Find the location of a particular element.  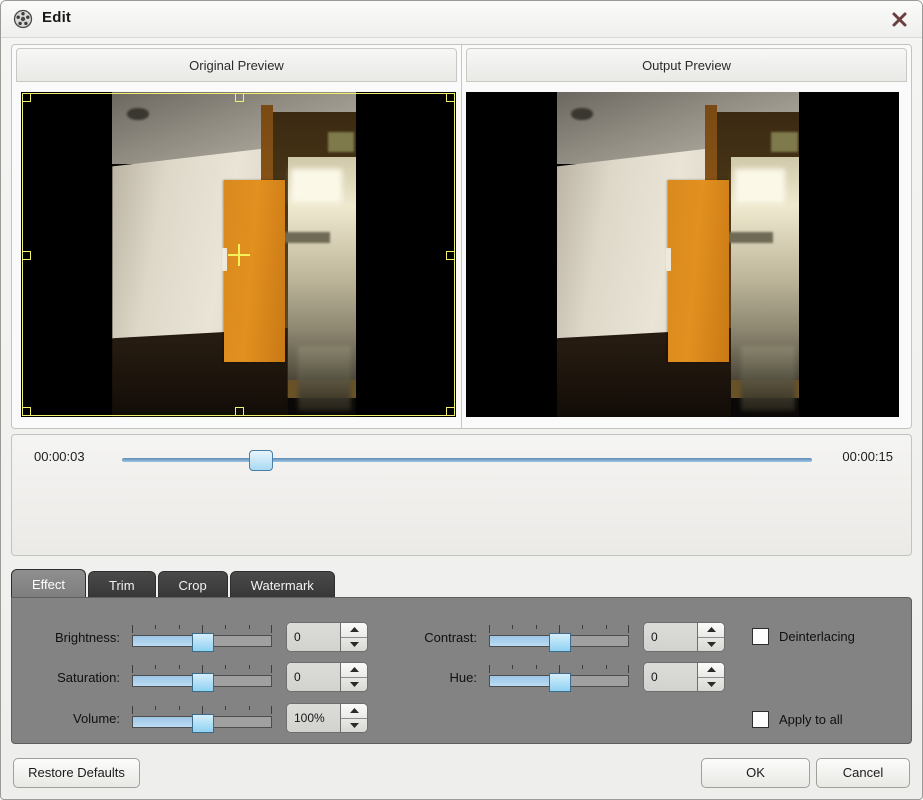

saturation-row: Saturation: 0 is located at coordinates (199, 677).